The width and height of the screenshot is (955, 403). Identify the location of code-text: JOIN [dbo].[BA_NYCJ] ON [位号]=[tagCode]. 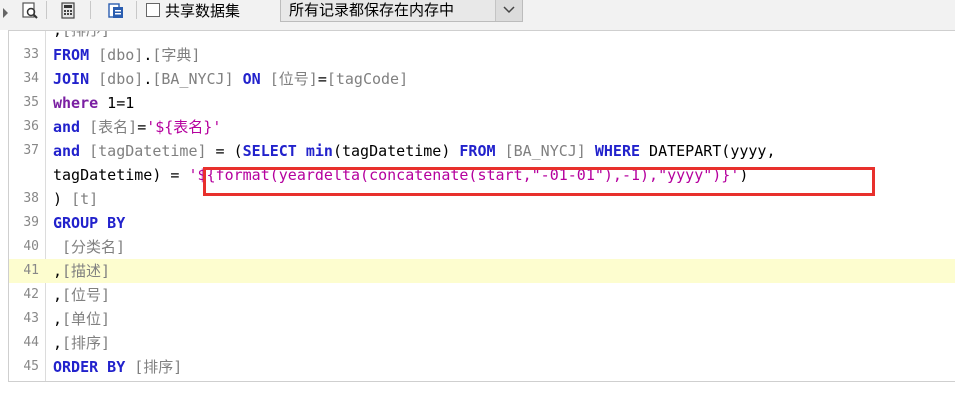
(230, 79).